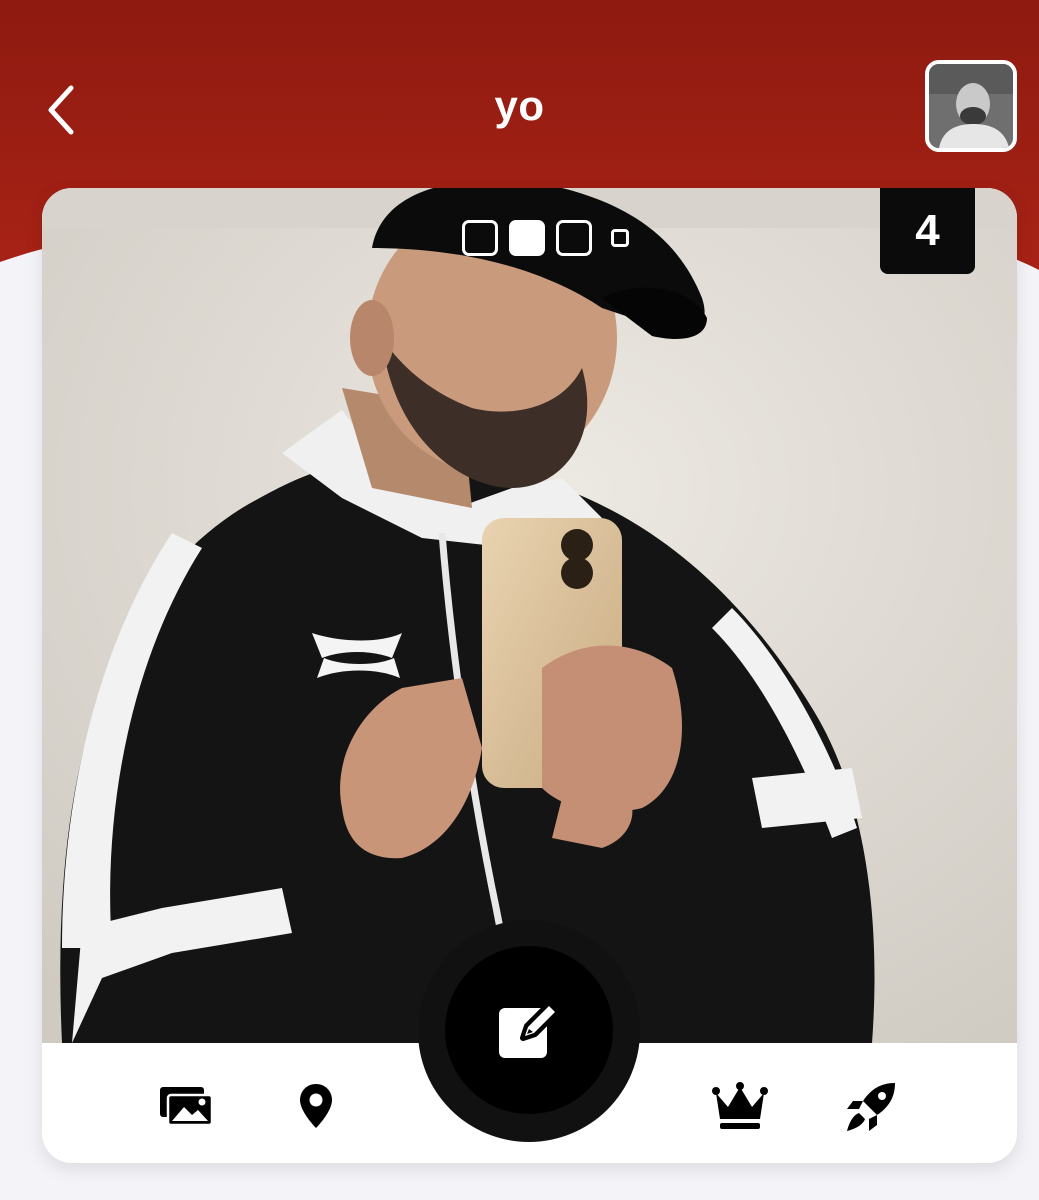 This screenshot has width=1039, height=1200. I want to click on pager-dot-2-active, so click(527, 238).